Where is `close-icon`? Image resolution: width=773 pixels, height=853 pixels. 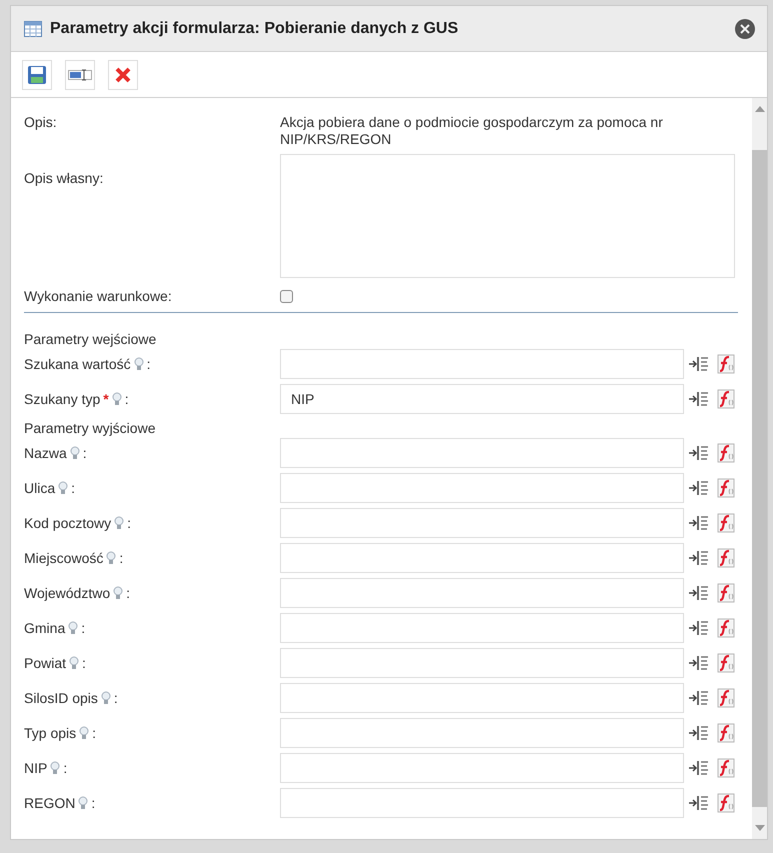
close-icon is located at coordinates (745, 29).